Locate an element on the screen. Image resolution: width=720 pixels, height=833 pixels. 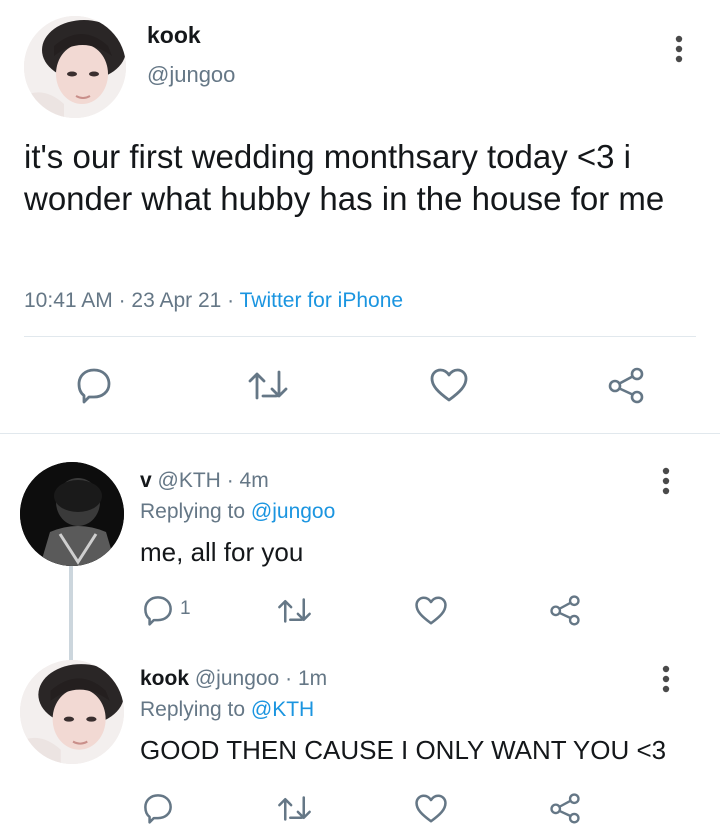
reply-count: 1 is located at coordinates (185, 608).